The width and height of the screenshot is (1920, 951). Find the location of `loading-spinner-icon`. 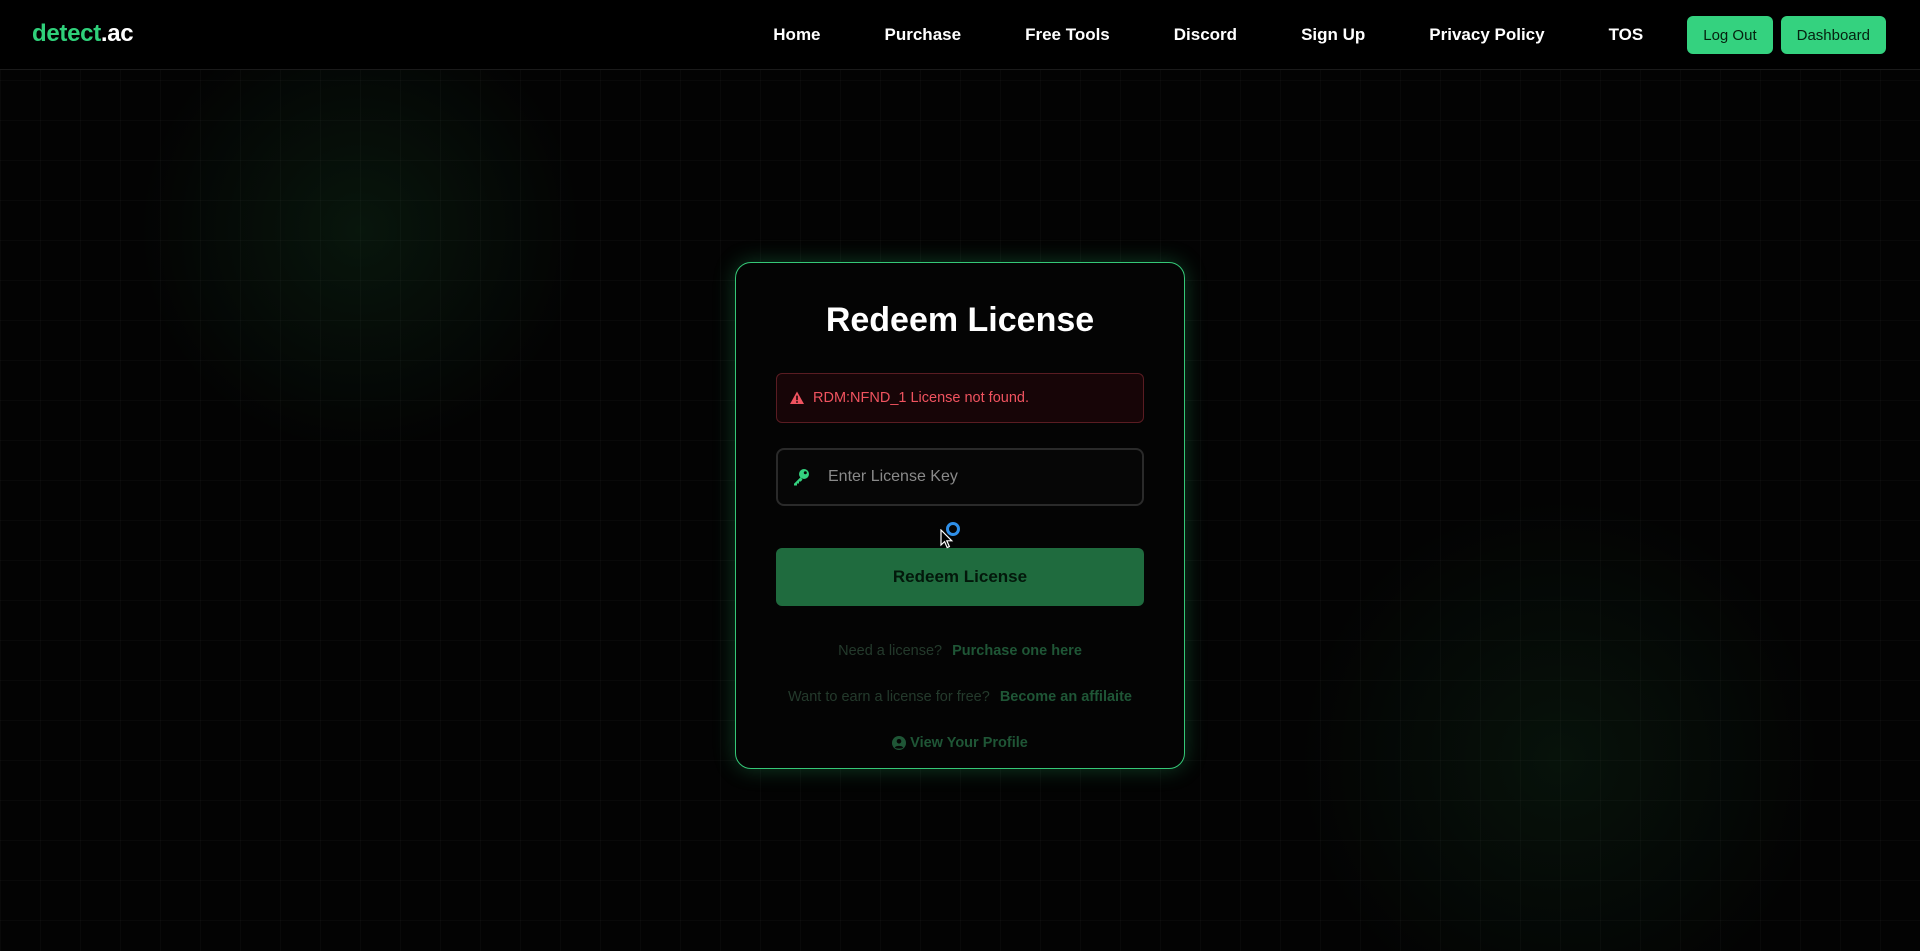

loading-spinner-icon is located at coordinates (953, 529).